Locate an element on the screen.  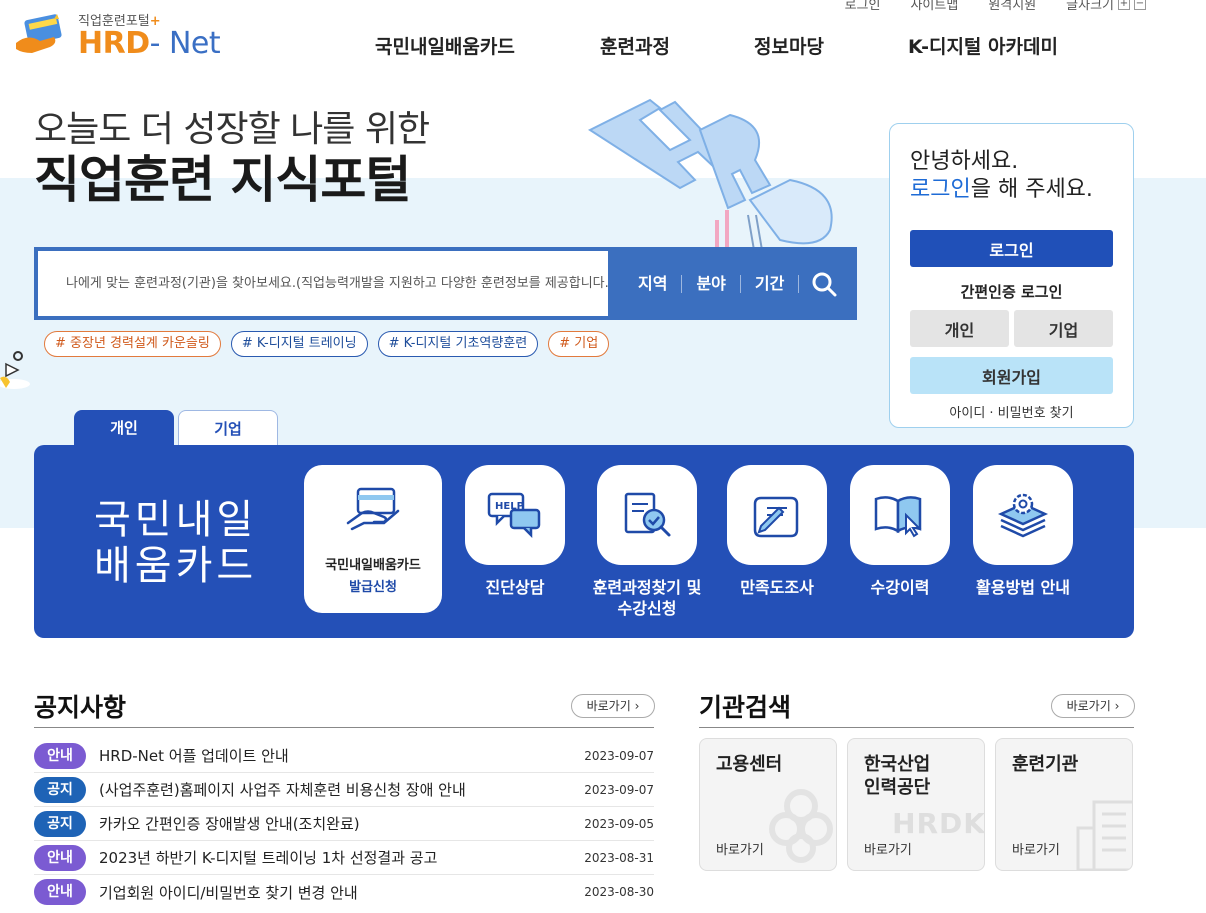
hrdk-watermark: HRDK is located at coordinates (938, 823).